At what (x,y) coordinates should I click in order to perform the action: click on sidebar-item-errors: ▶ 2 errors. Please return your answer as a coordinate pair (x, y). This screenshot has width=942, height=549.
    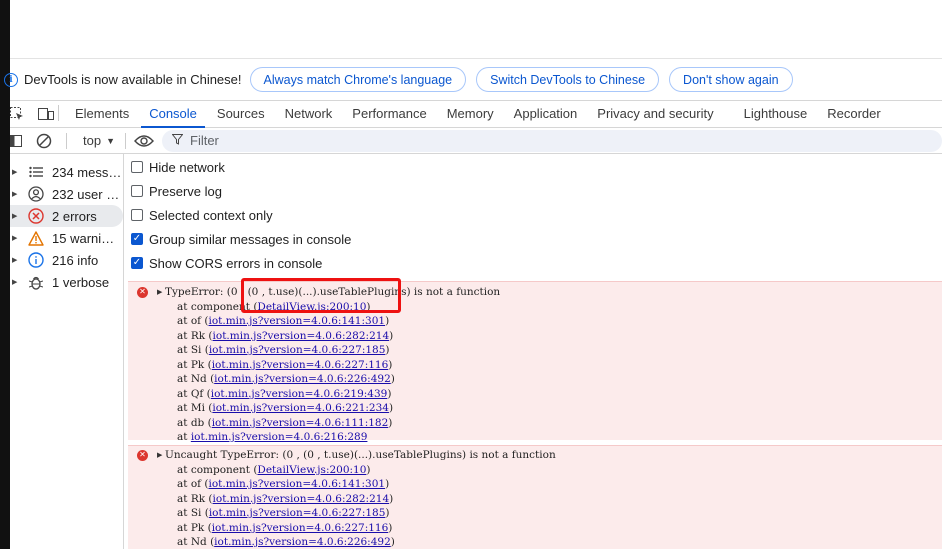
    Looking at the image, I should click on (66, 216).